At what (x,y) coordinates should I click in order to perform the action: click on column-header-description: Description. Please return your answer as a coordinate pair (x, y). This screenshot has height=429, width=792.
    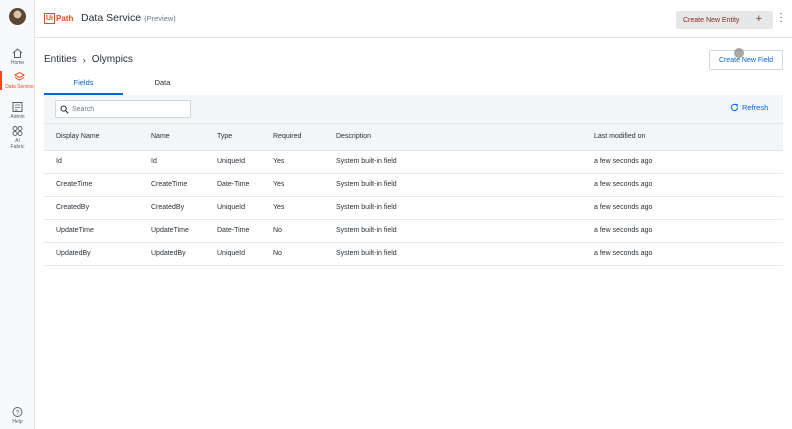
    Looking at the image, I should click on (353, 136).